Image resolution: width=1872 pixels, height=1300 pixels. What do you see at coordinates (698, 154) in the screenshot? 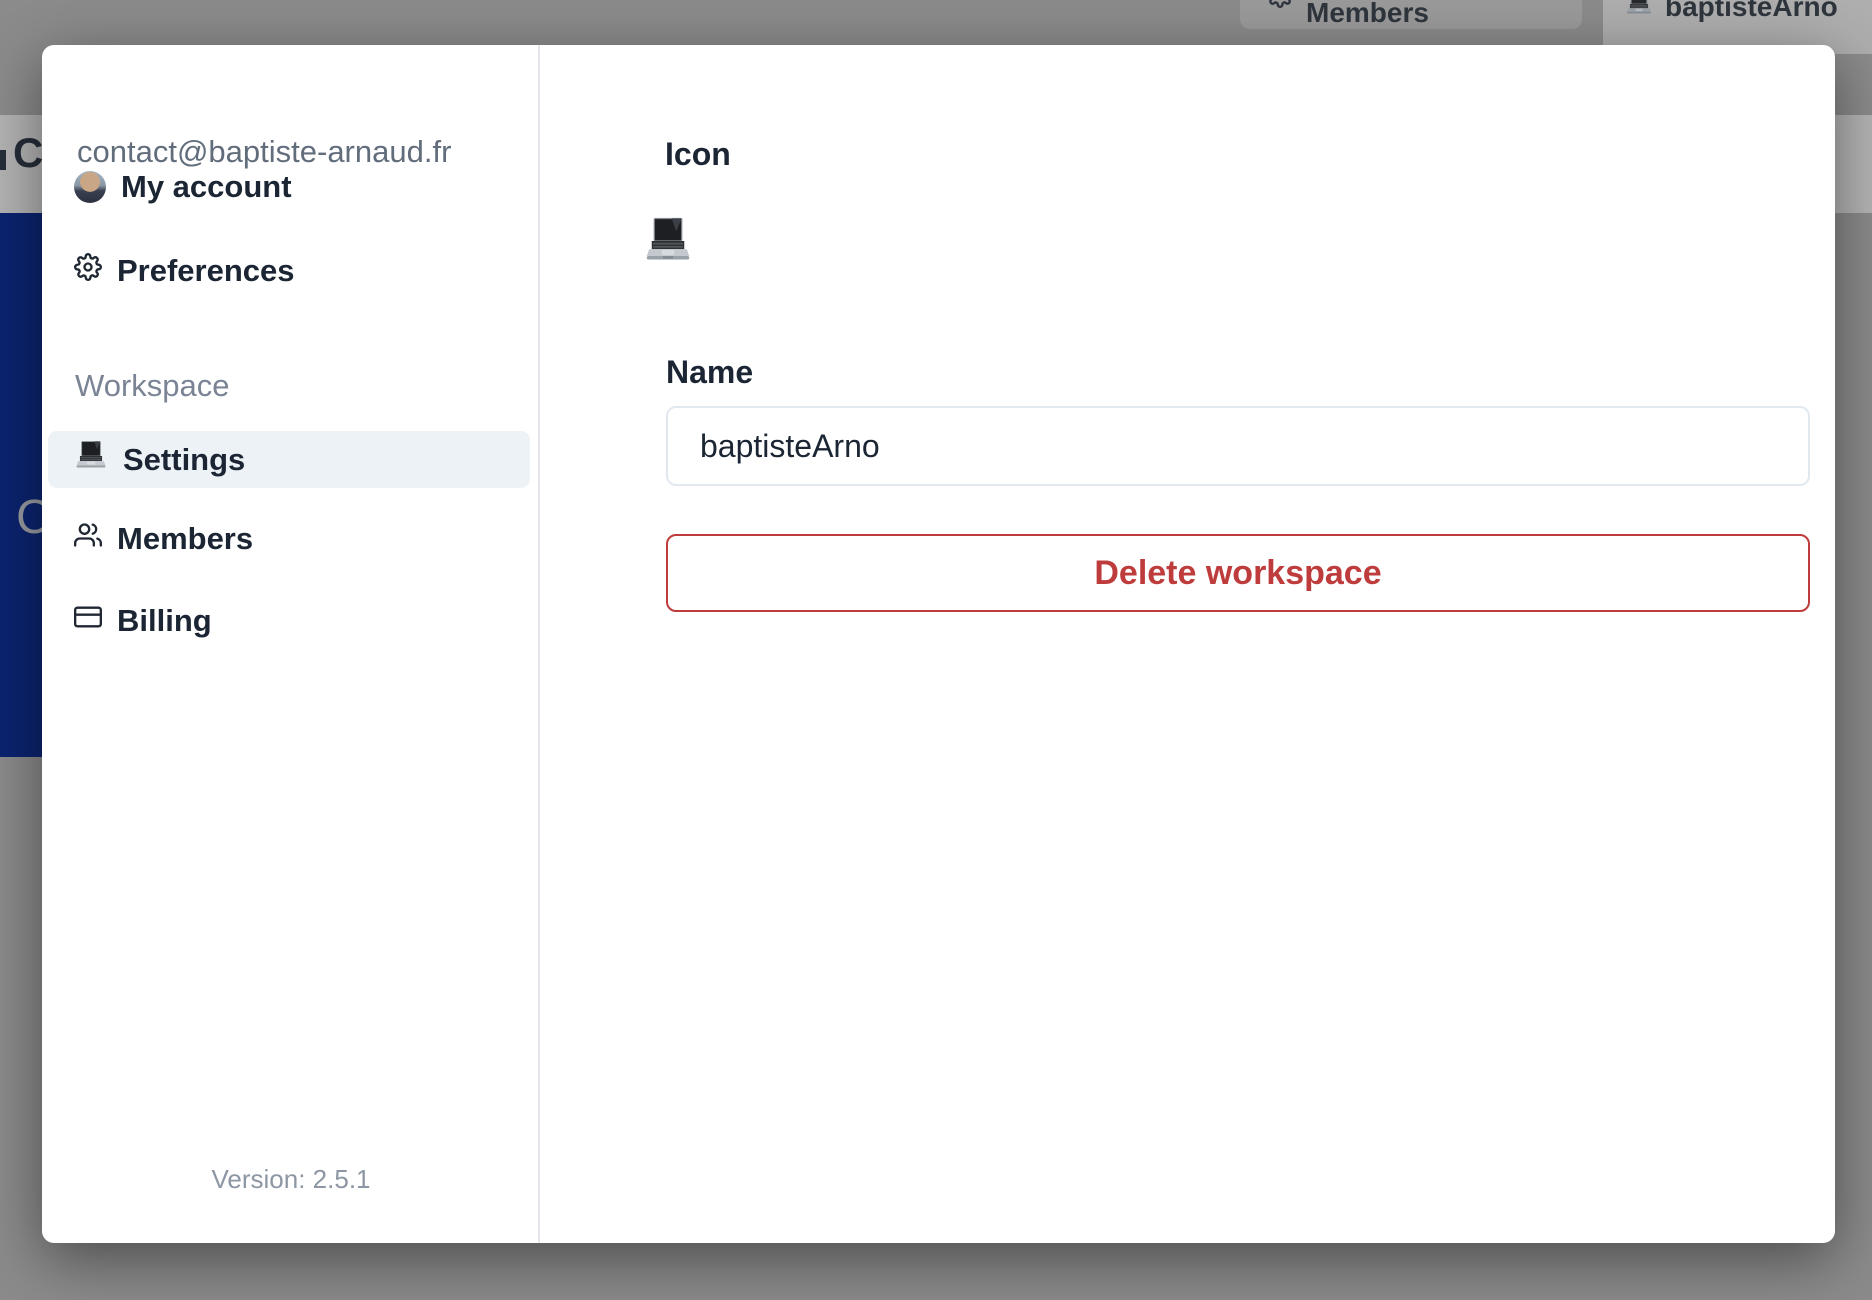
I see `icon-label: Icon` at bounding box center [698, 154].